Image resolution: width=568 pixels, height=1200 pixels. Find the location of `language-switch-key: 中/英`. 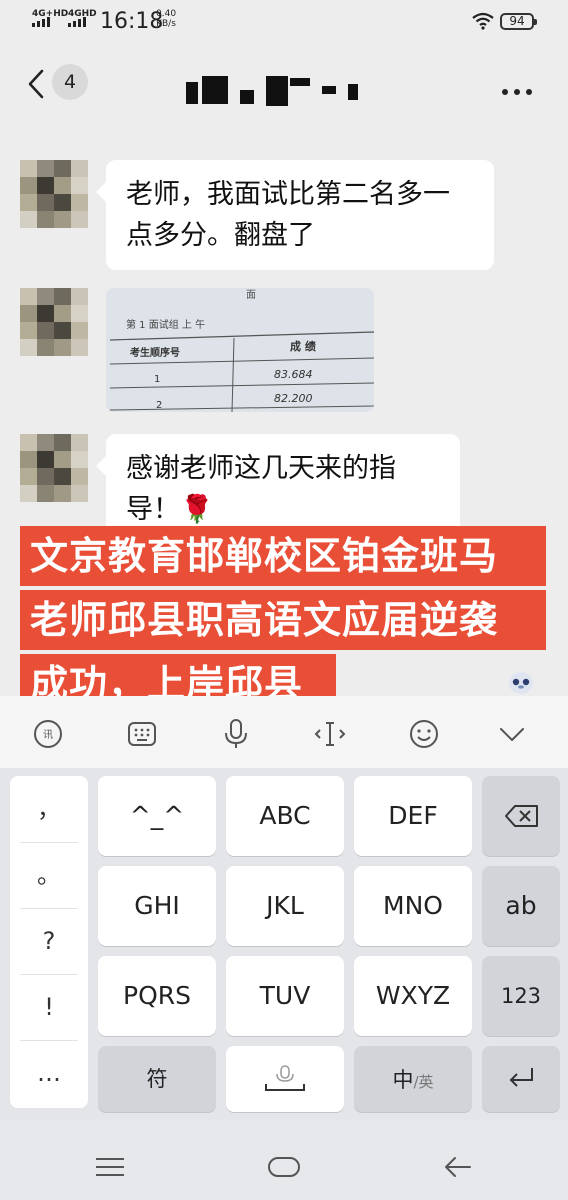

language-switch-key: 中/英 is located at coordinates (413, 1079).